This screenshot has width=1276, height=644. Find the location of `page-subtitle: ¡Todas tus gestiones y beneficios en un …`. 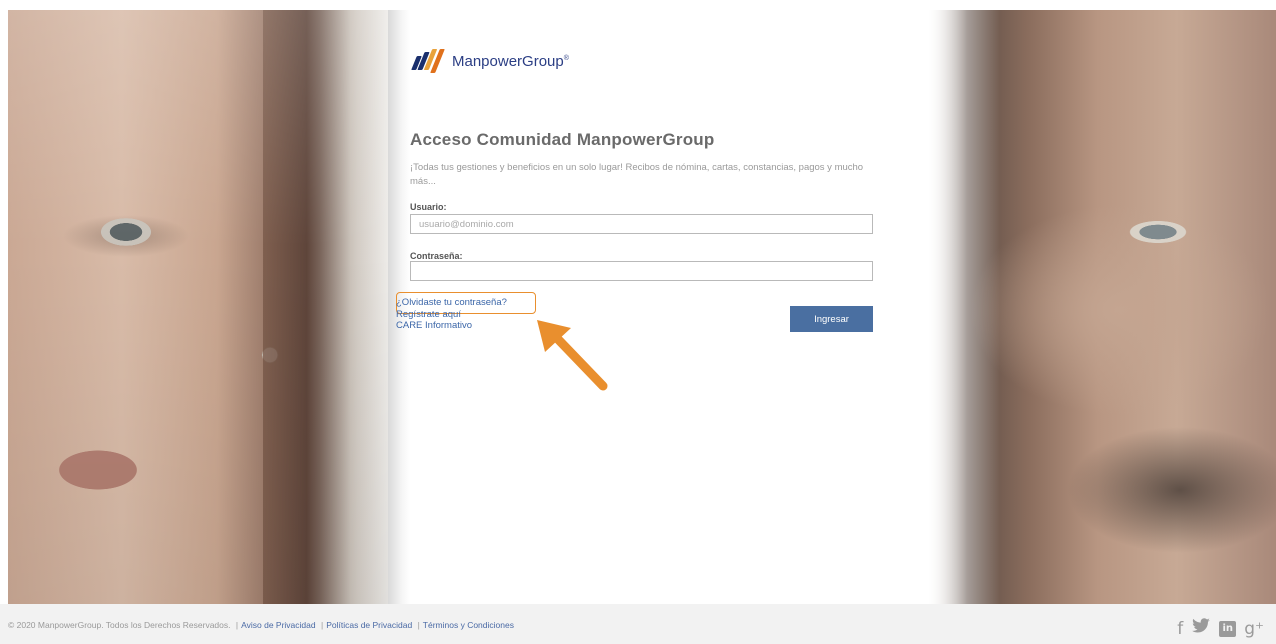

page-subtitle: ¡Todas tus gestiones y beneficios en un … is located at coordinates (637, 174).